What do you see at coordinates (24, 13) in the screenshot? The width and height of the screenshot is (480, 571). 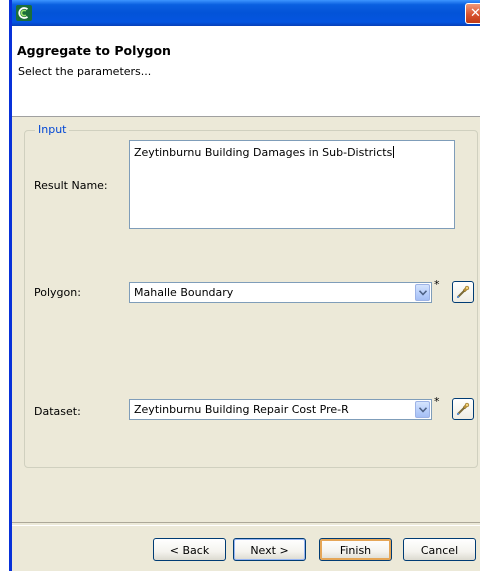 I see `app-logo-icon` at bounding box center [24, 13].